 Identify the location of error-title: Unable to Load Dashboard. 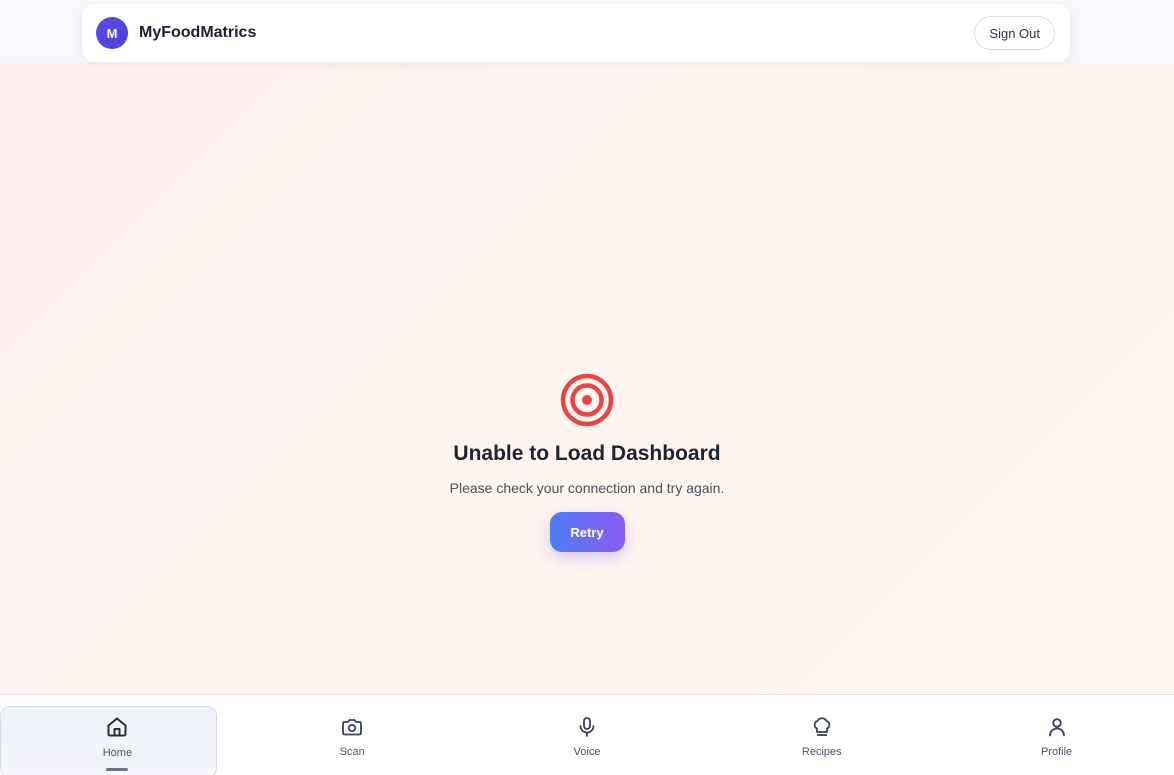
(587, 453).